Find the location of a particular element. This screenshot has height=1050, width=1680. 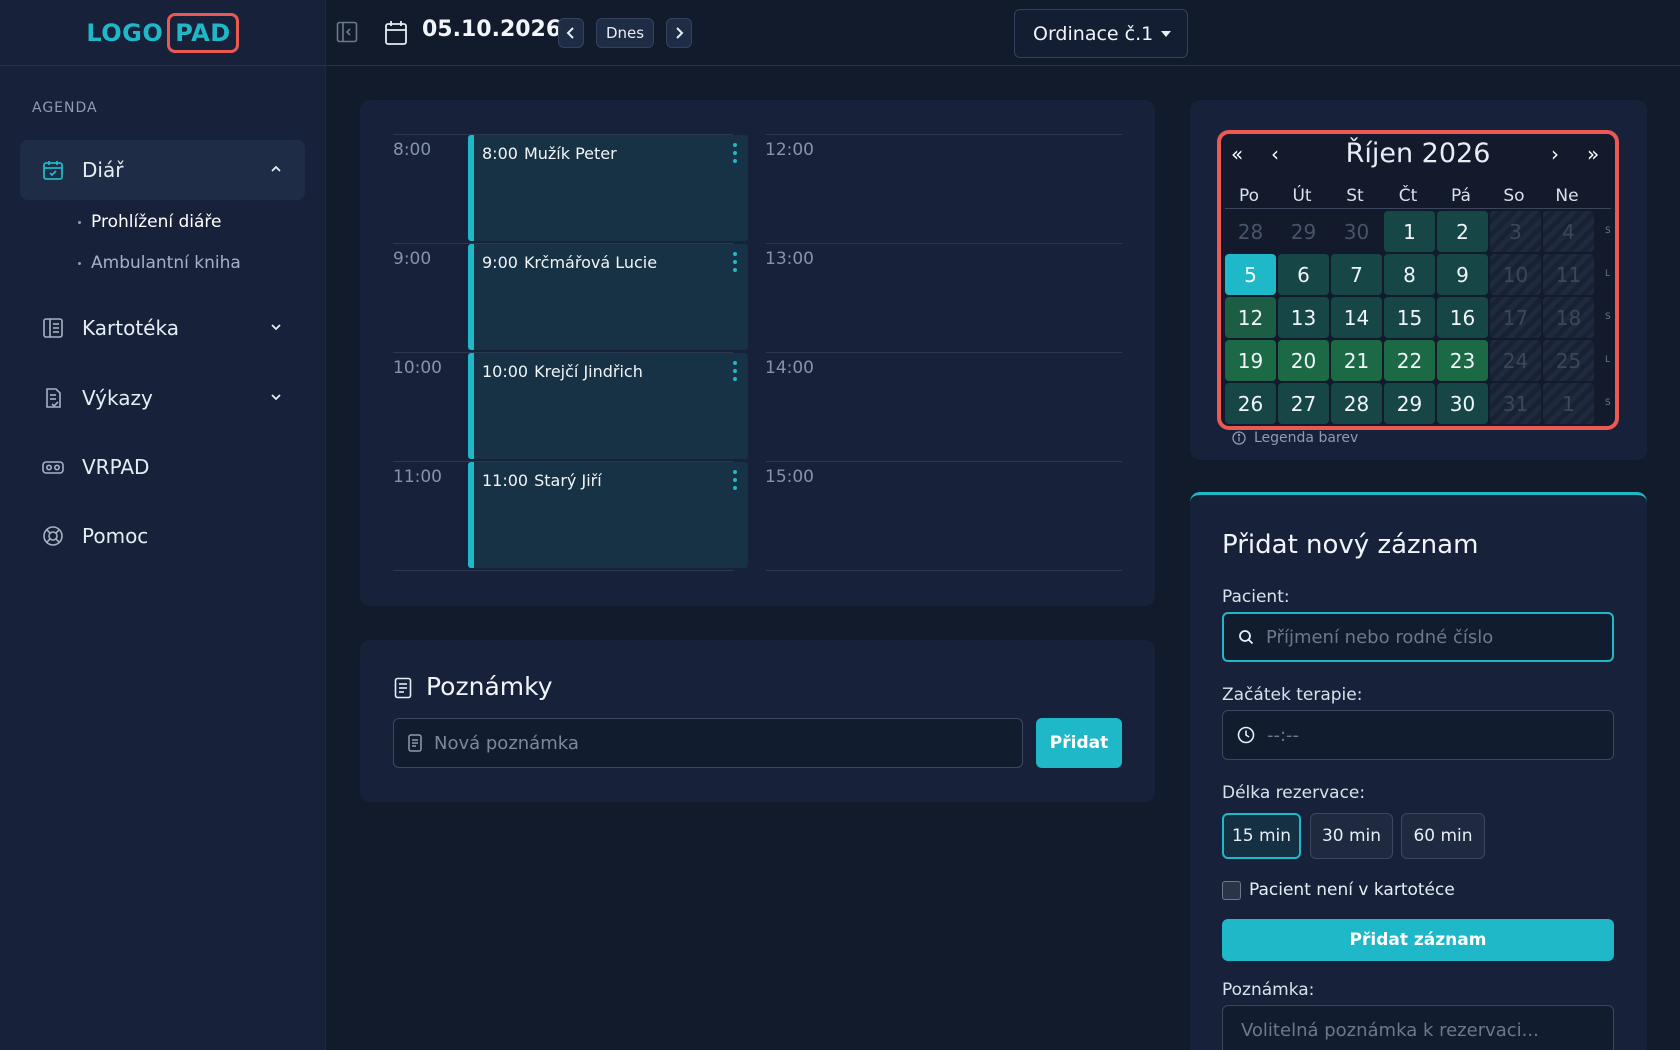

weekday-label: Po is located at coordinates (1249, 196).